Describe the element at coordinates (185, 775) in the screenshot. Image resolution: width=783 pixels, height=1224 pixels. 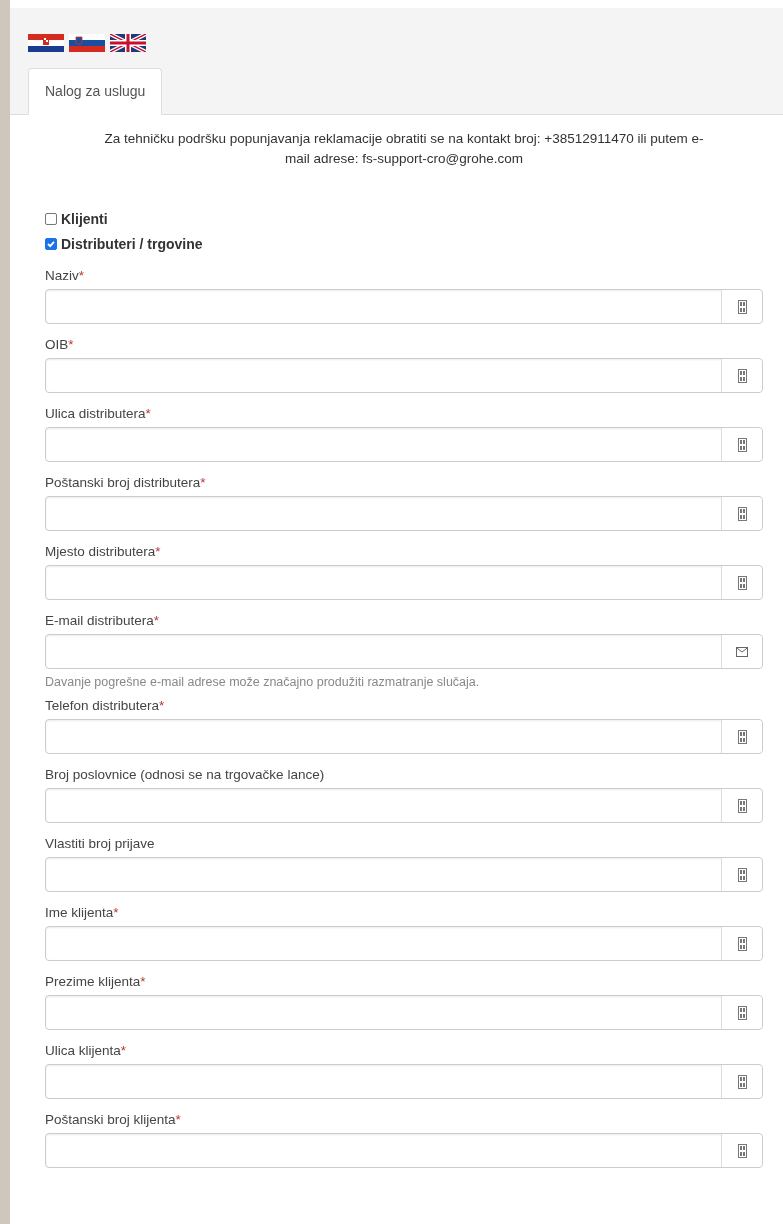
I see `field-label: Broj poslovnice (odnosi se na trgovačke lance)` at that location.